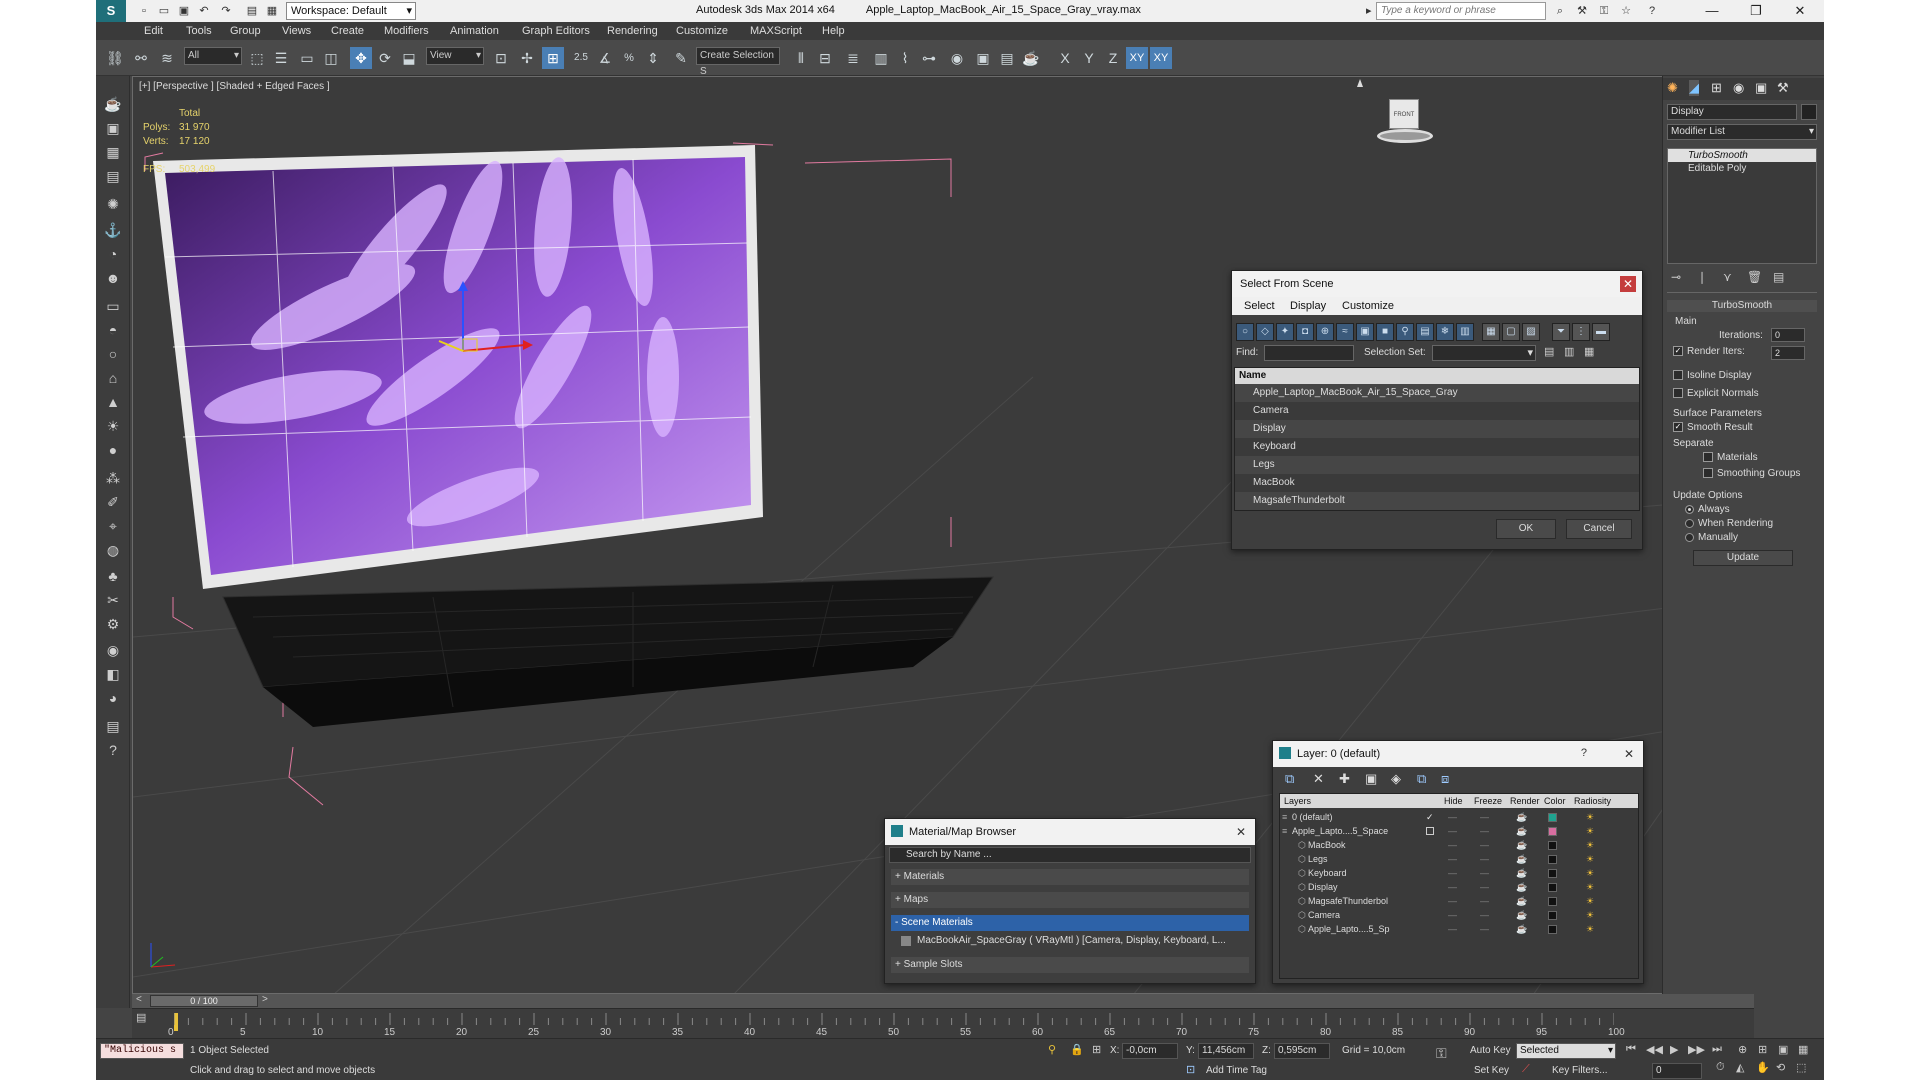  I want to click on camera-icon: ⌖, so click(113, 526).